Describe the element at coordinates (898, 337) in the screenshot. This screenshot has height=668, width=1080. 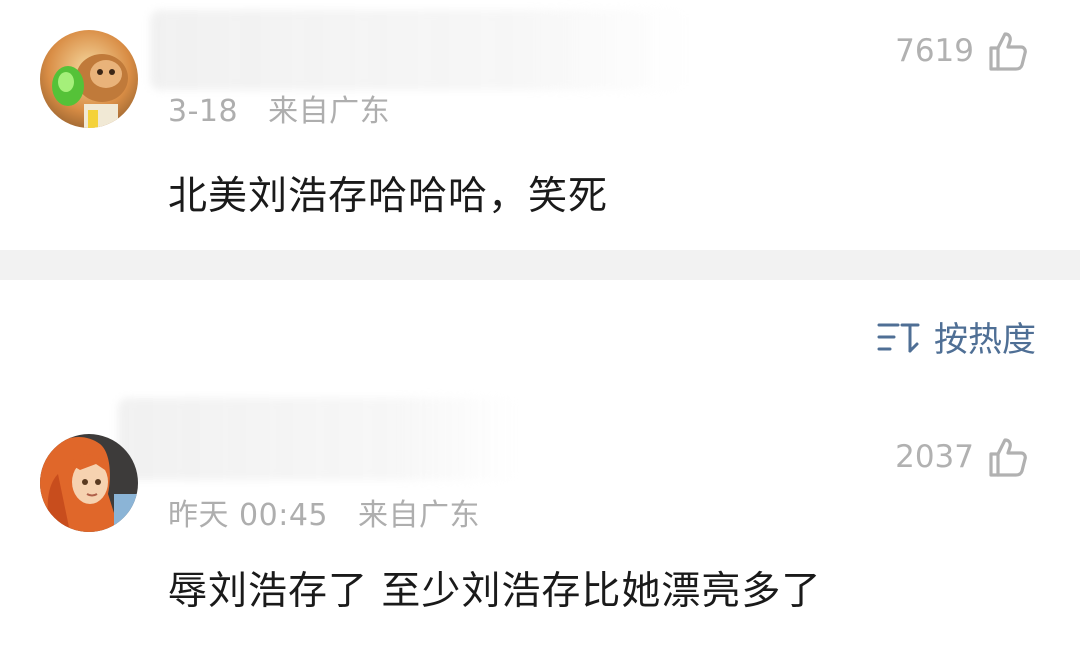
I see `sort-icon` at that location.